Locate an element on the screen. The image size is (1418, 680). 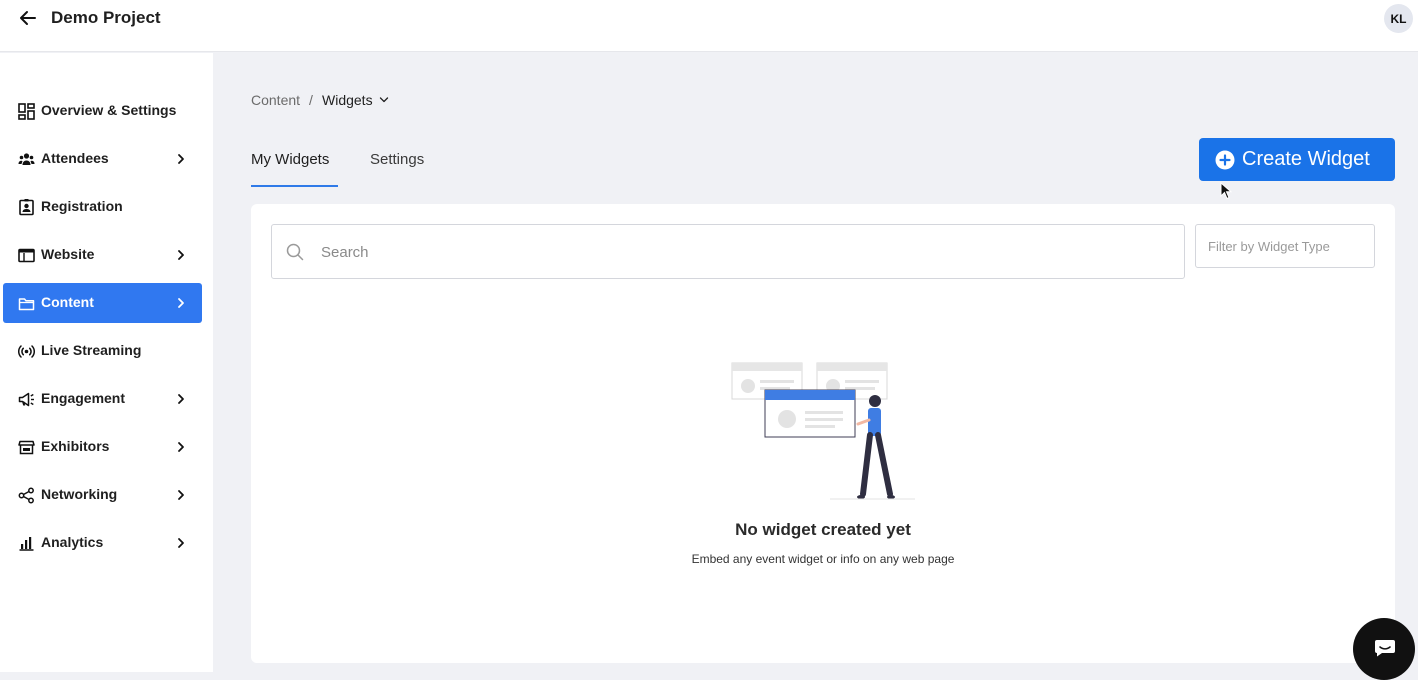
id-card-icon is located at coordinates (26, 207).